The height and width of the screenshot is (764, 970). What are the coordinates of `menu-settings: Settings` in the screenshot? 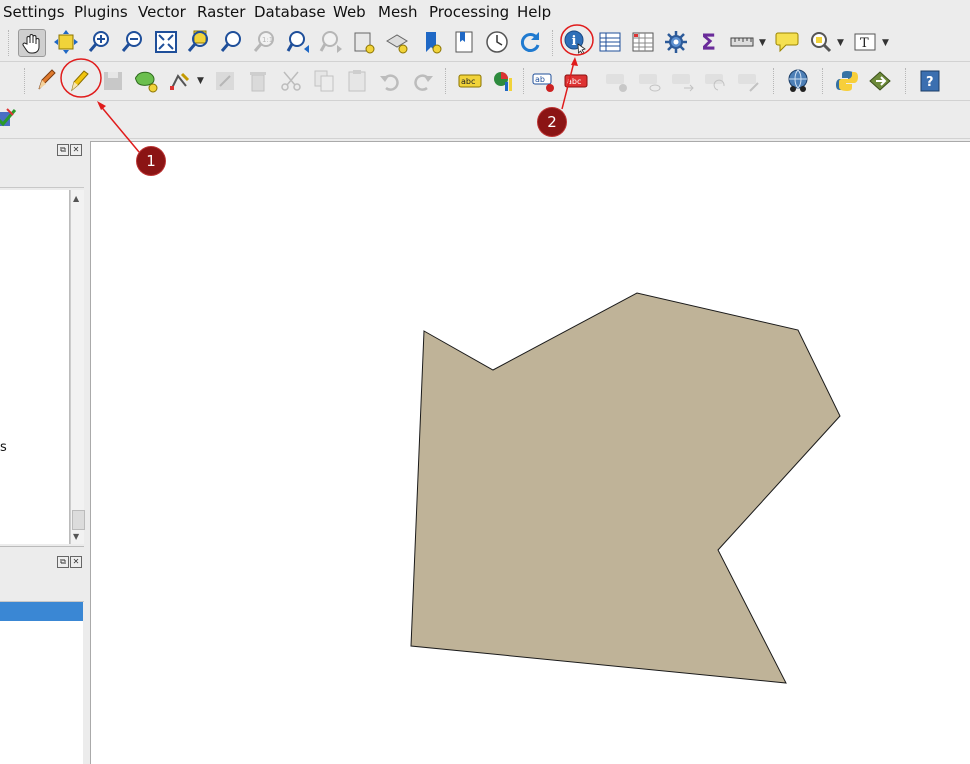 It's located at (34, 12).